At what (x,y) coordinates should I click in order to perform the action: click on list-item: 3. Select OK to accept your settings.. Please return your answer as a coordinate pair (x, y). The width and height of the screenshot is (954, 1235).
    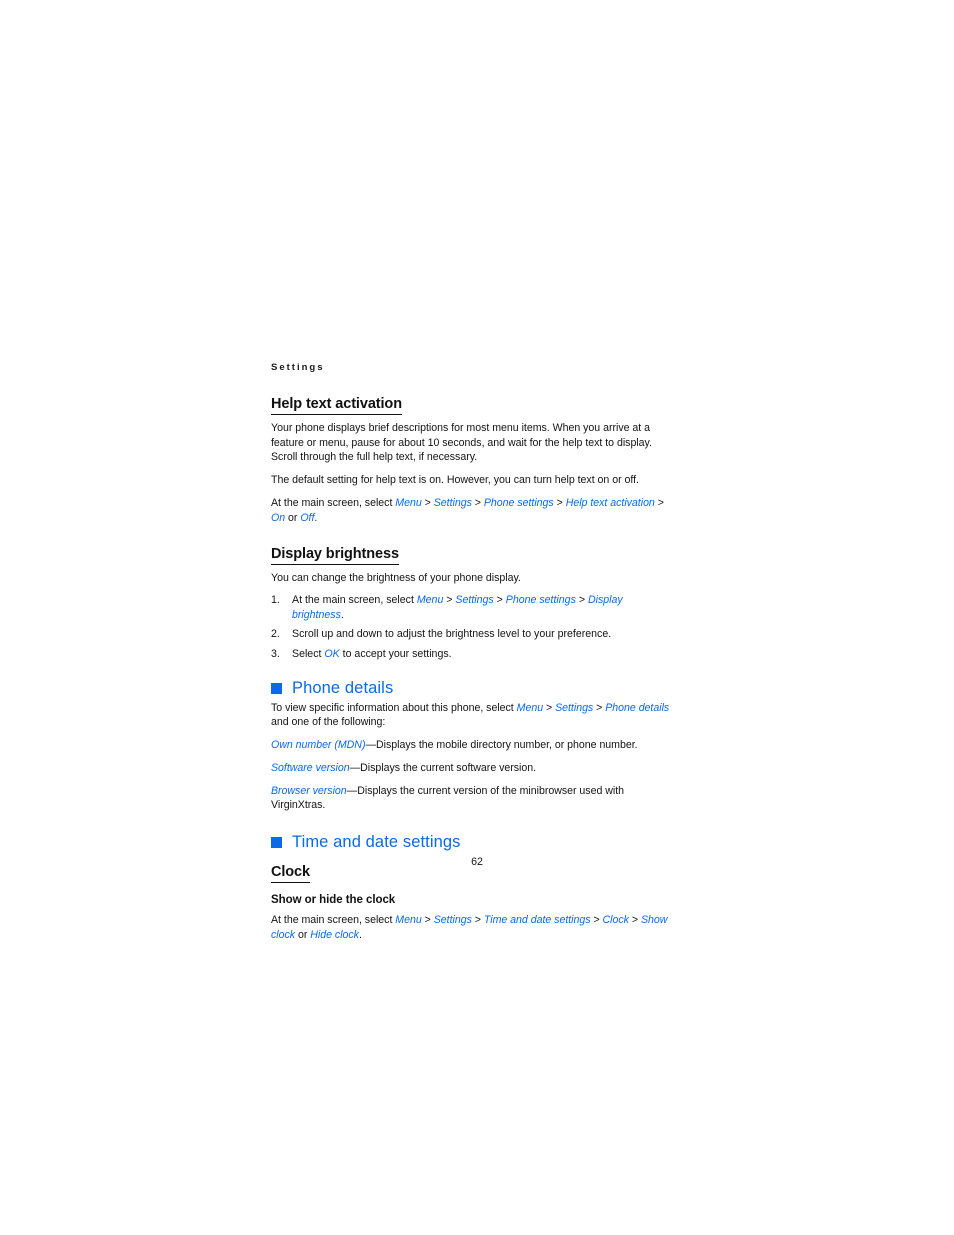
    Looking at the image, I should click on (471, 654).